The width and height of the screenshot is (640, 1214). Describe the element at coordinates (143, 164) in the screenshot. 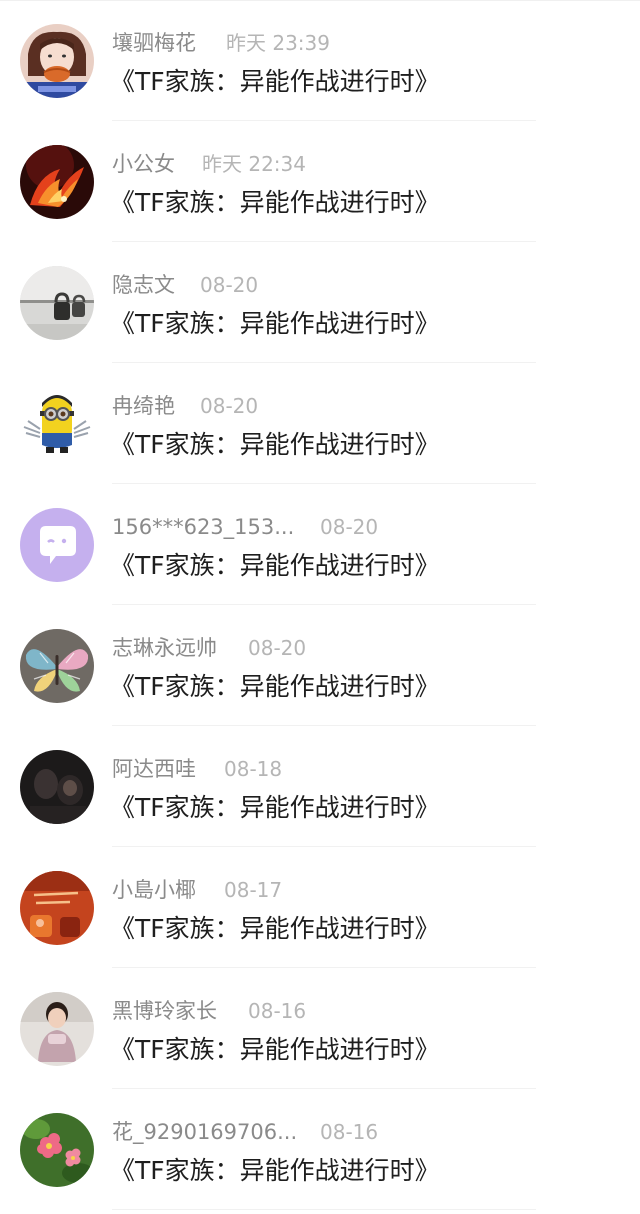

I see `username: 小公女` at that location.